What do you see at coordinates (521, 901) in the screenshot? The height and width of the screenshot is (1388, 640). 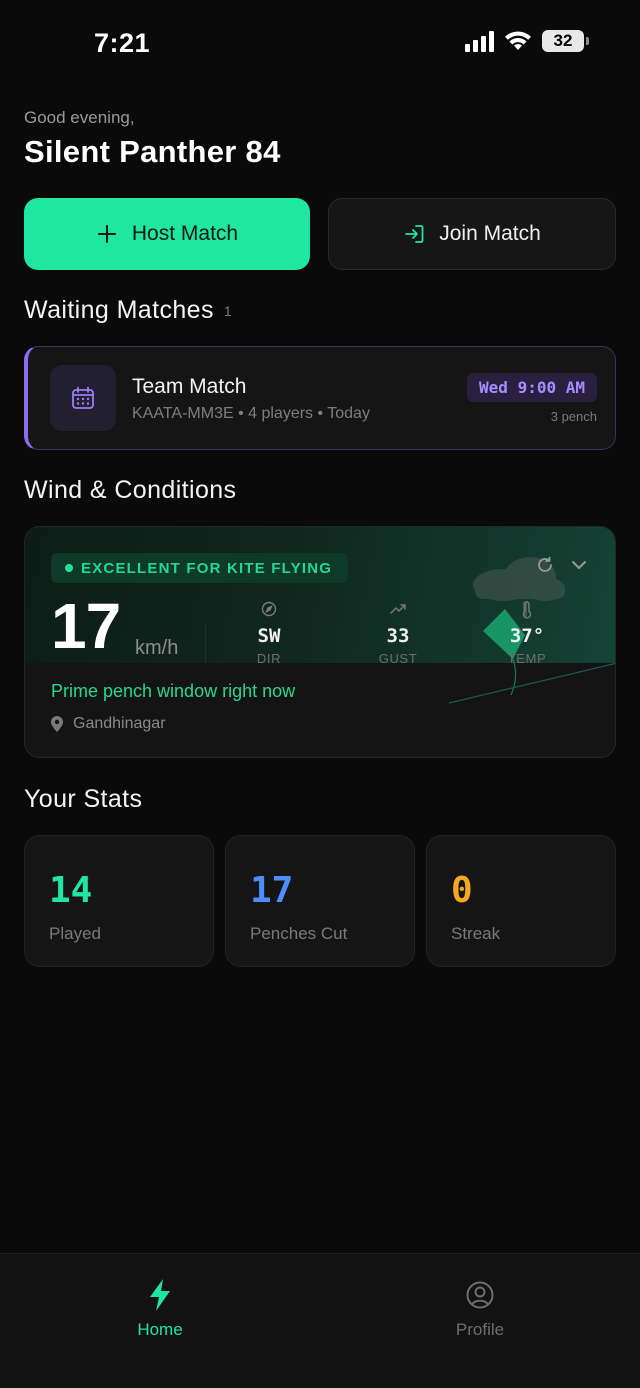 I see `stat-card-streak: 0 Streak` at bounding box center [521, 901].